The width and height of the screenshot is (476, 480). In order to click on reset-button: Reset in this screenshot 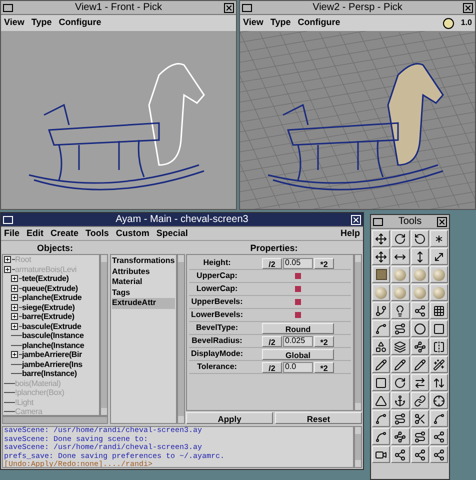, I will do `click(318, 418)`.